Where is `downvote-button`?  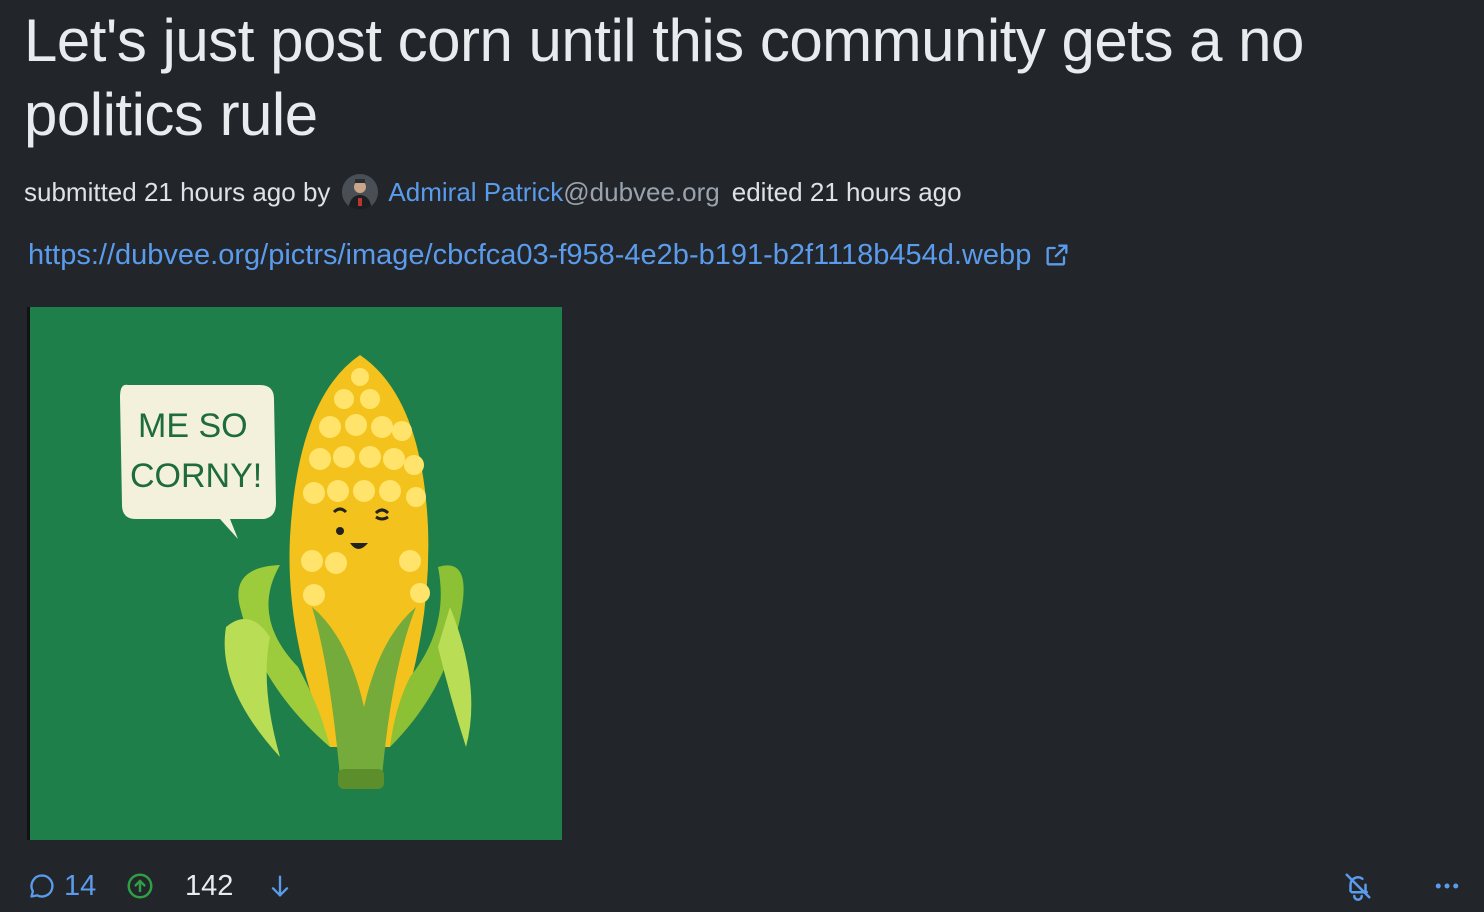
downvote-button is located at coordinates (280, 886).